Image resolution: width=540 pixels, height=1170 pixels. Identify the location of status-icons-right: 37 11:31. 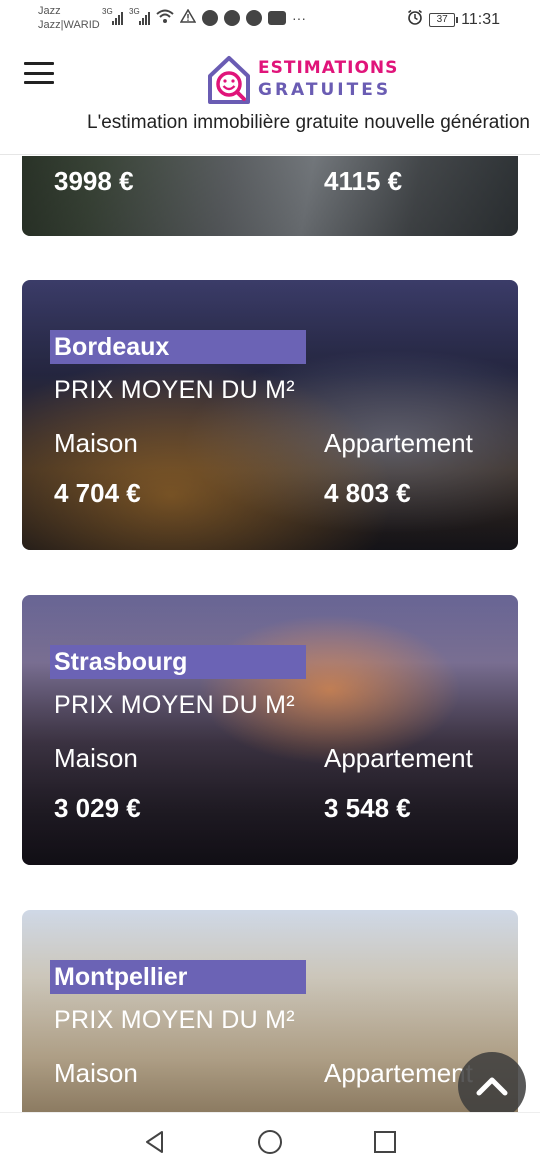
(453, 19).